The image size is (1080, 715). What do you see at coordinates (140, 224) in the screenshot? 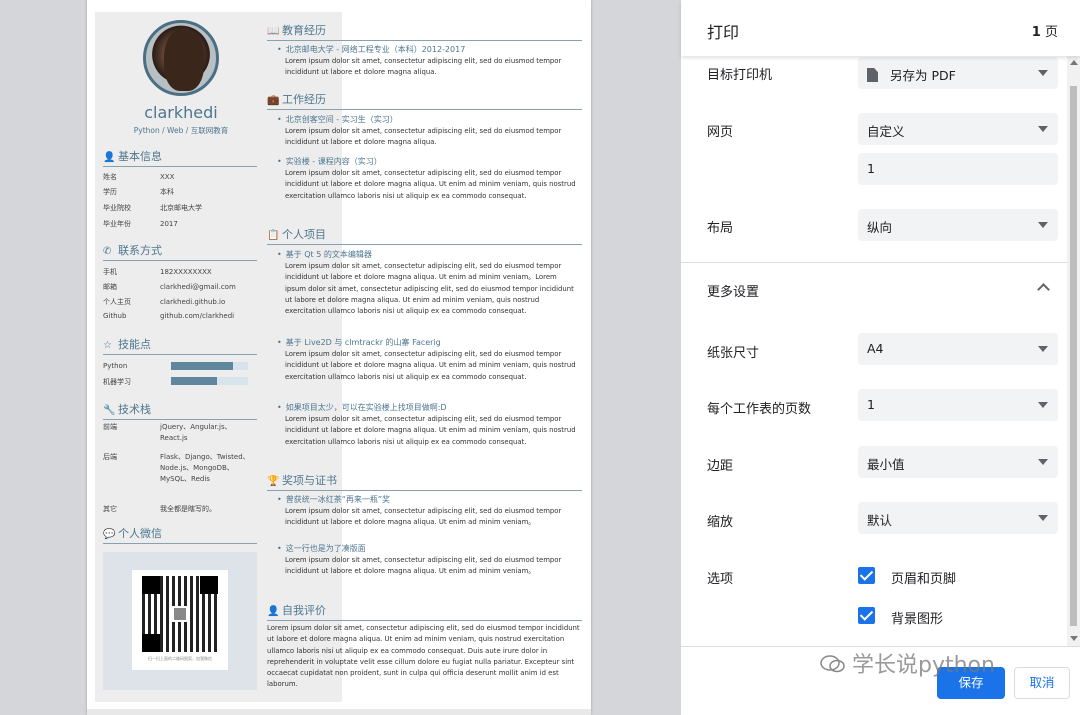
I see `info-row: 毕业年份 2017` at bounding box center [140, 224].